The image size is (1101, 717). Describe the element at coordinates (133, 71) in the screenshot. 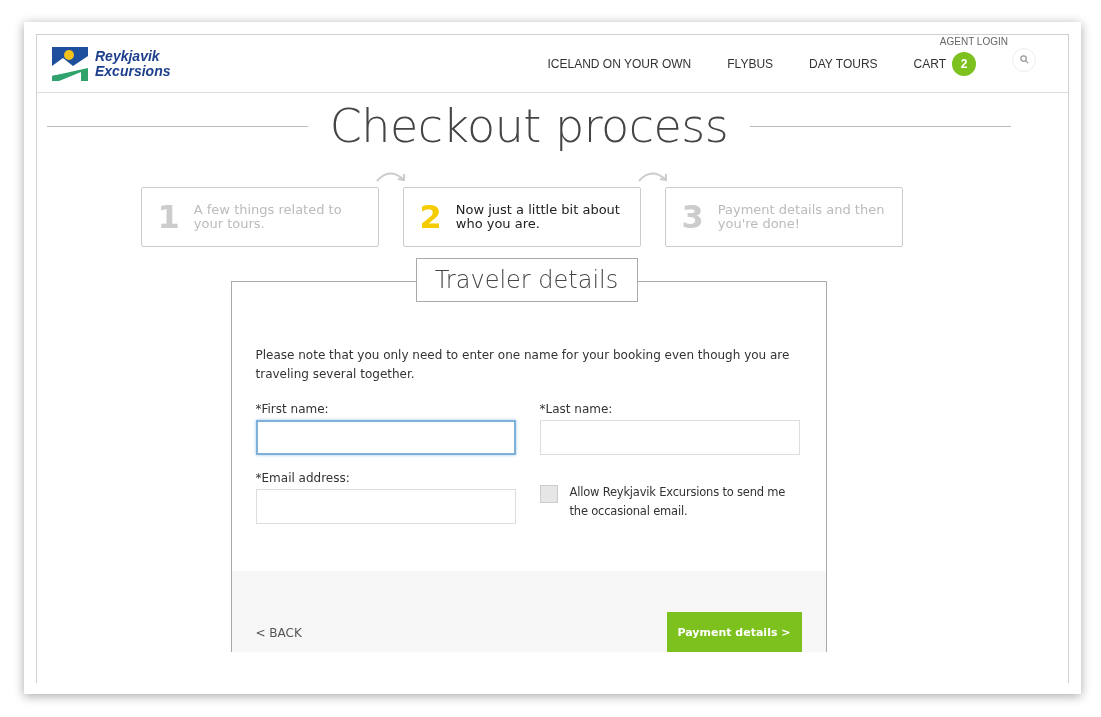

I see `brand-name: Excursions` at that location.